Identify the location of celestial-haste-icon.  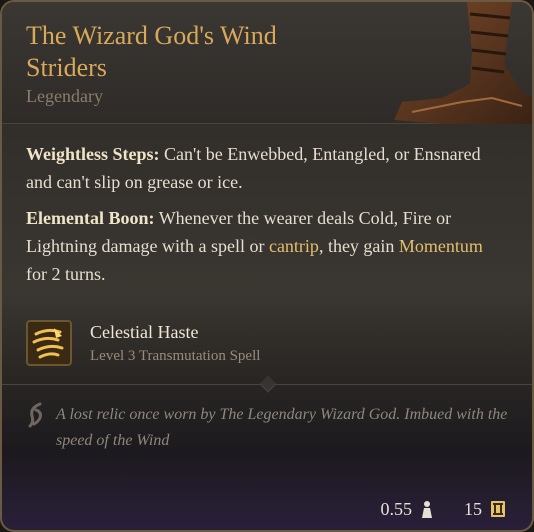
(49, 343).